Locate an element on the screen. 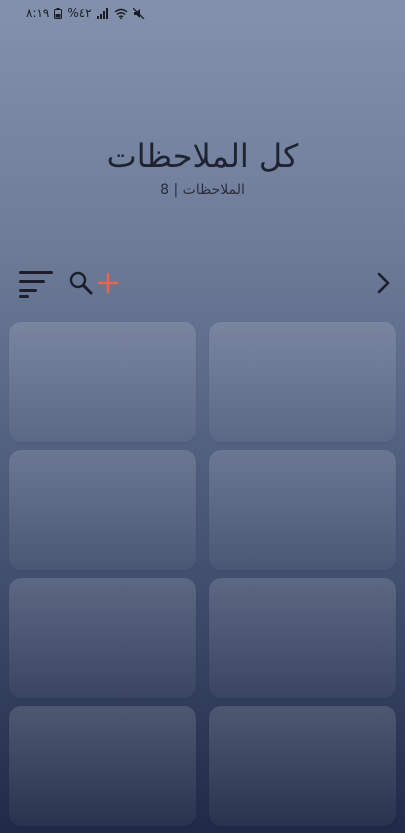  sort-icon is located at coordinates (36, 285).